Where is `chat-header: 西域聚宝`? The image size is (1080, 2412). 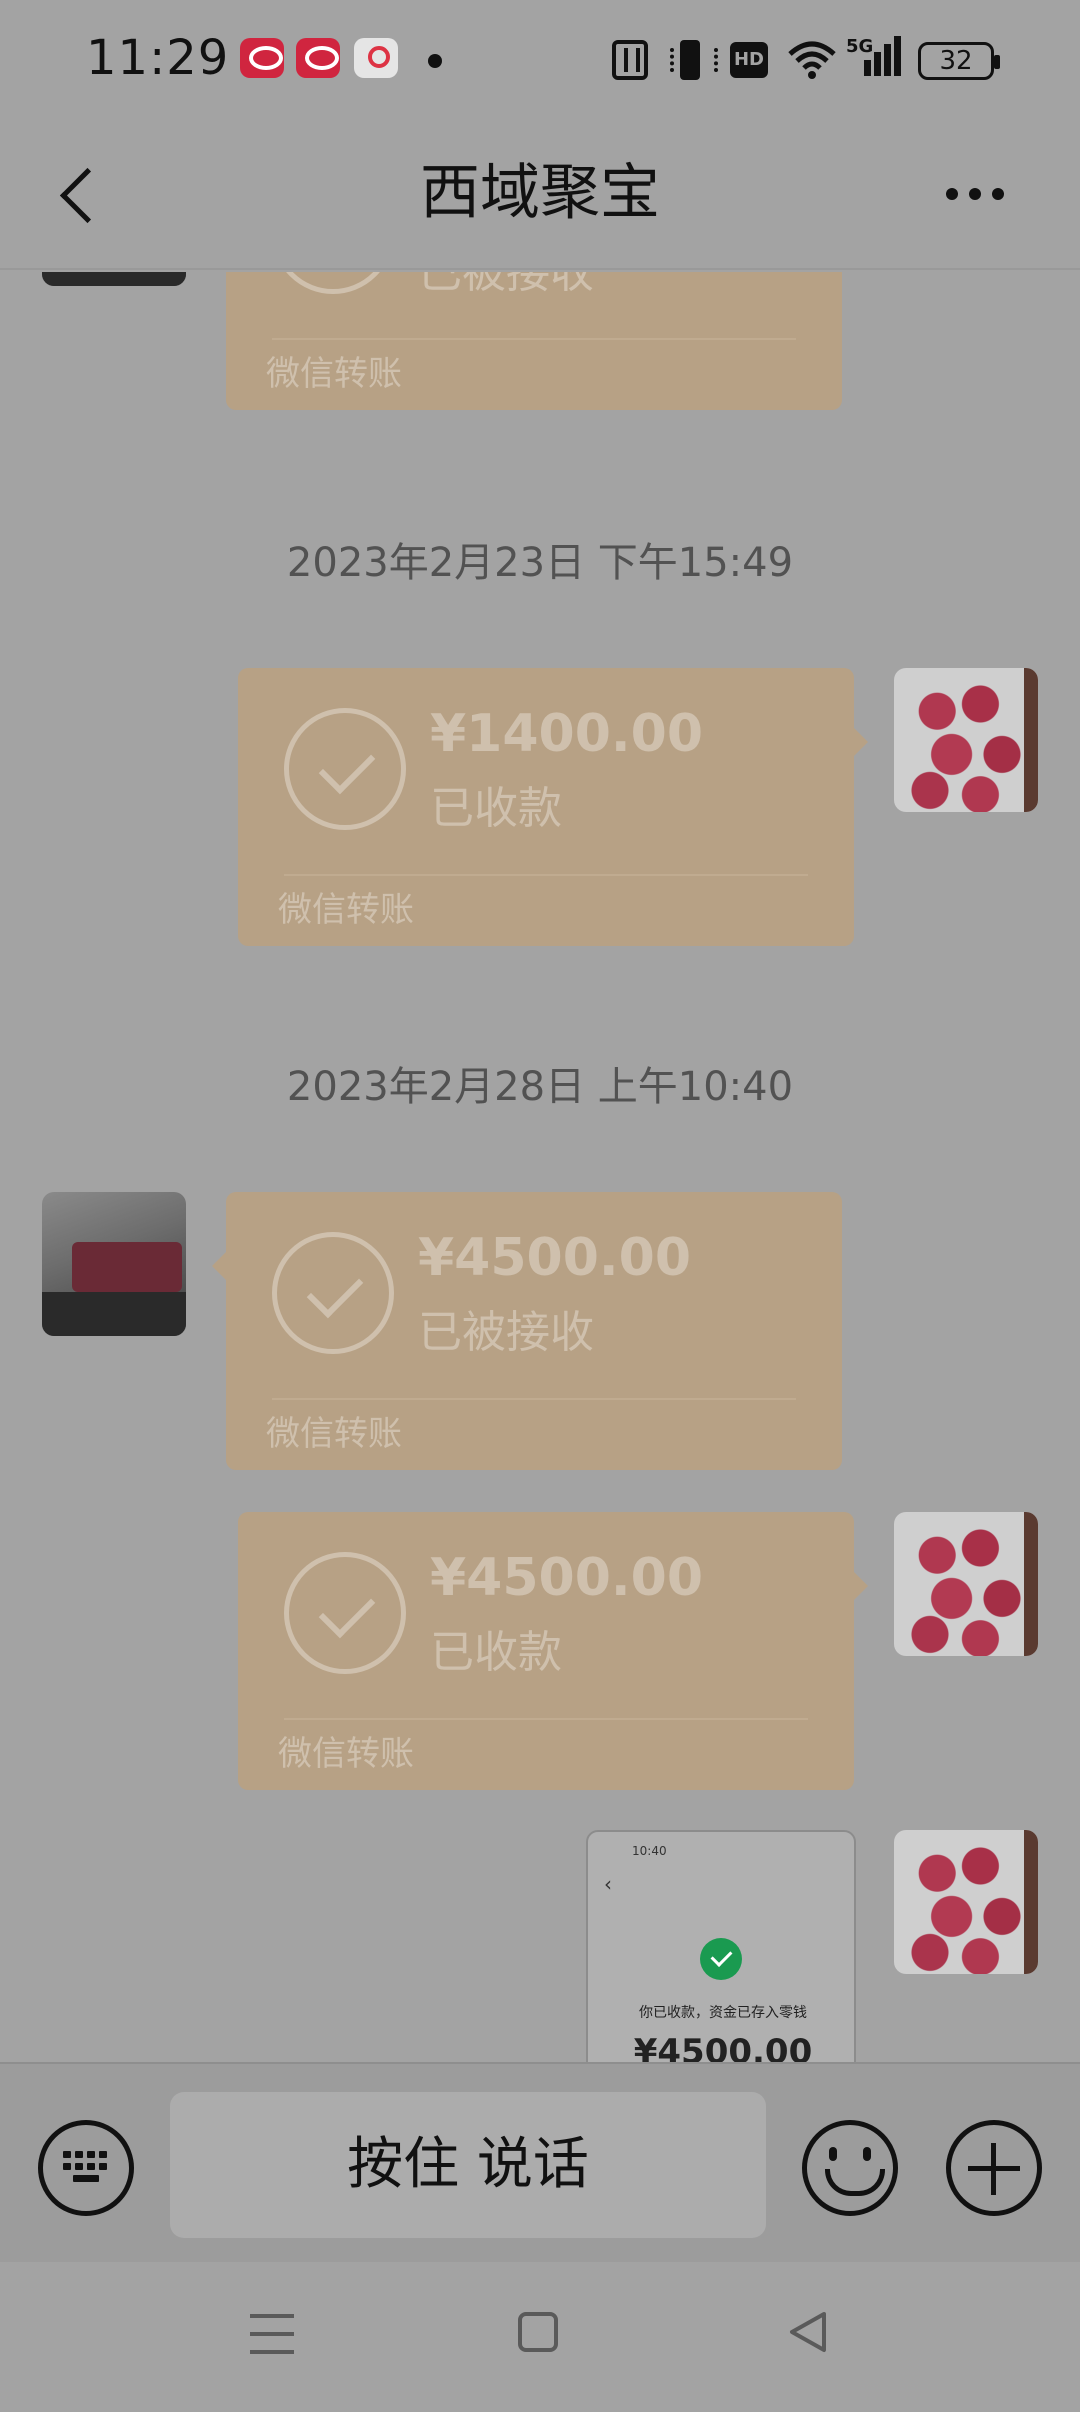
chat-header: 西域聚宝 is located at coordinates (540, 195).